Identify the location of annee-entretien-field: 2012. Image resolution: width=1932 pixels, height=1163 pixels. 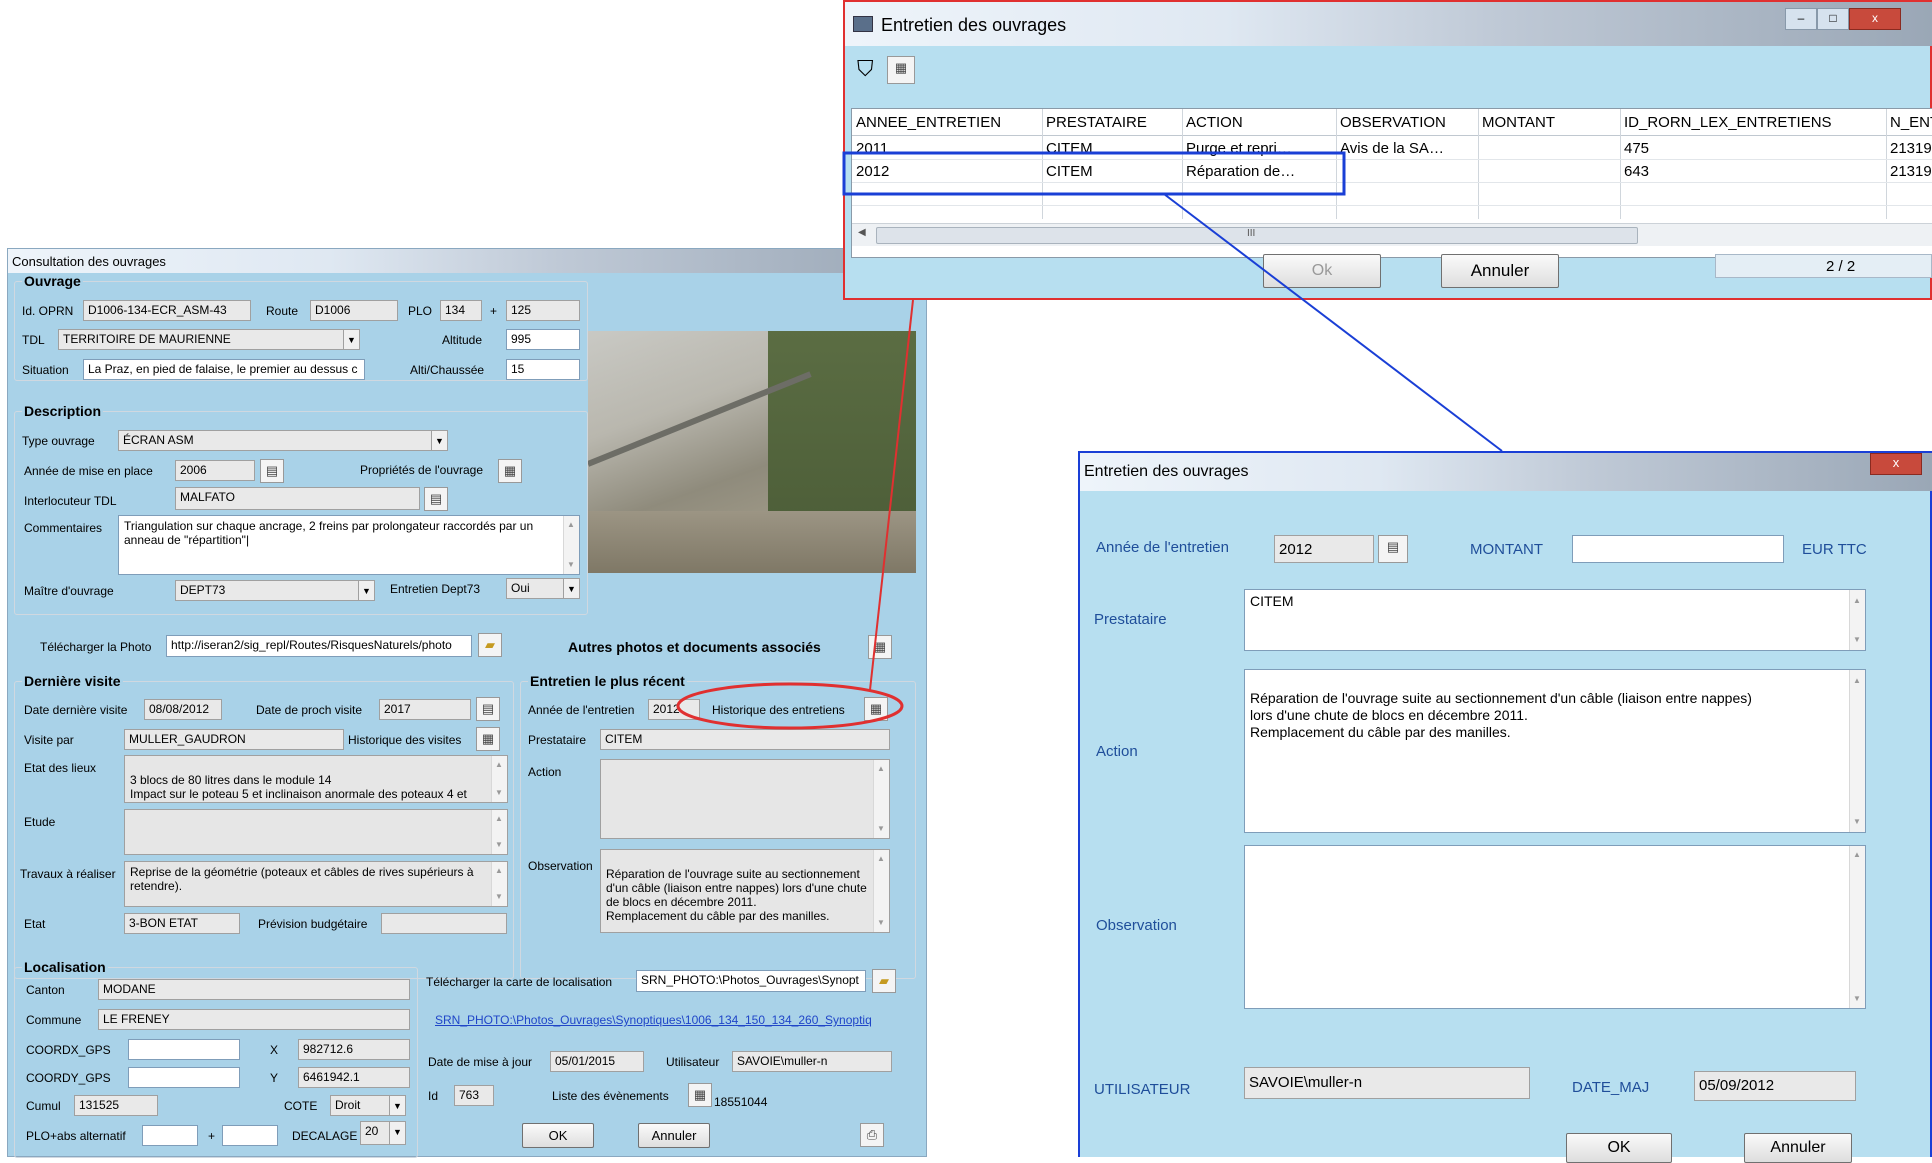
(674, 709).